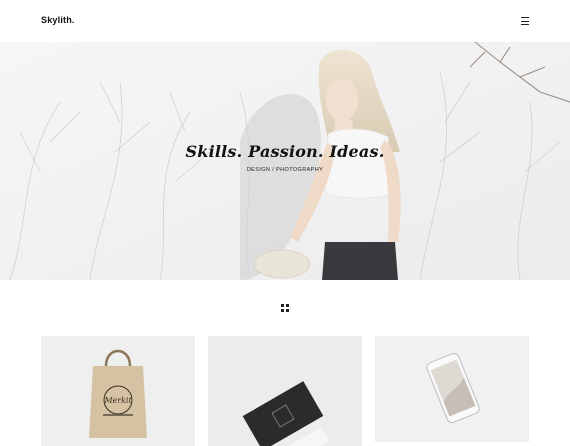 This screenshot has width=570, height=446. I want to click on hero-title: Skills. Passion. Ideas., so click(285, 151).